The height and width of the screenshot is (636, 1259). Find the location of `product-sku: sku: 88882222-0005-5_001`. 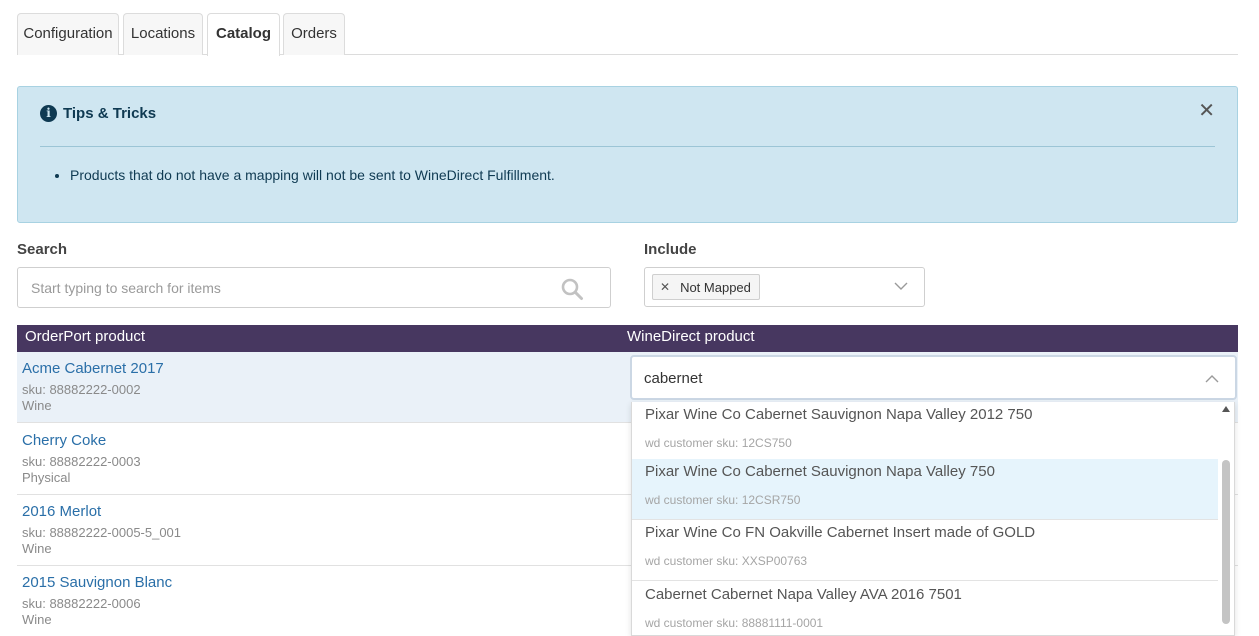

product-sku: sku: 88882222-0005-5_001 is located at coordinates (102, 532).